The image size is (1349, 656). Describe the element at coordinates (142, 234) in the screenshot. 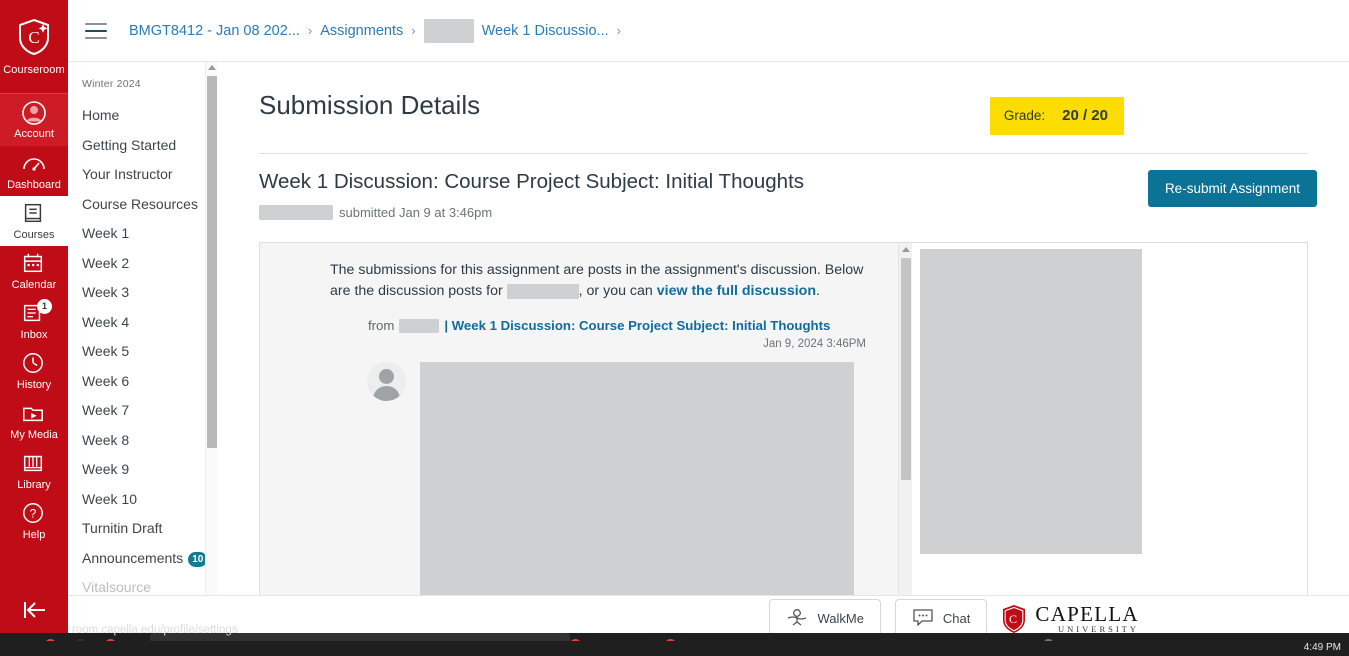

I see `course-nav-item-week-1: Week 1` at that location.